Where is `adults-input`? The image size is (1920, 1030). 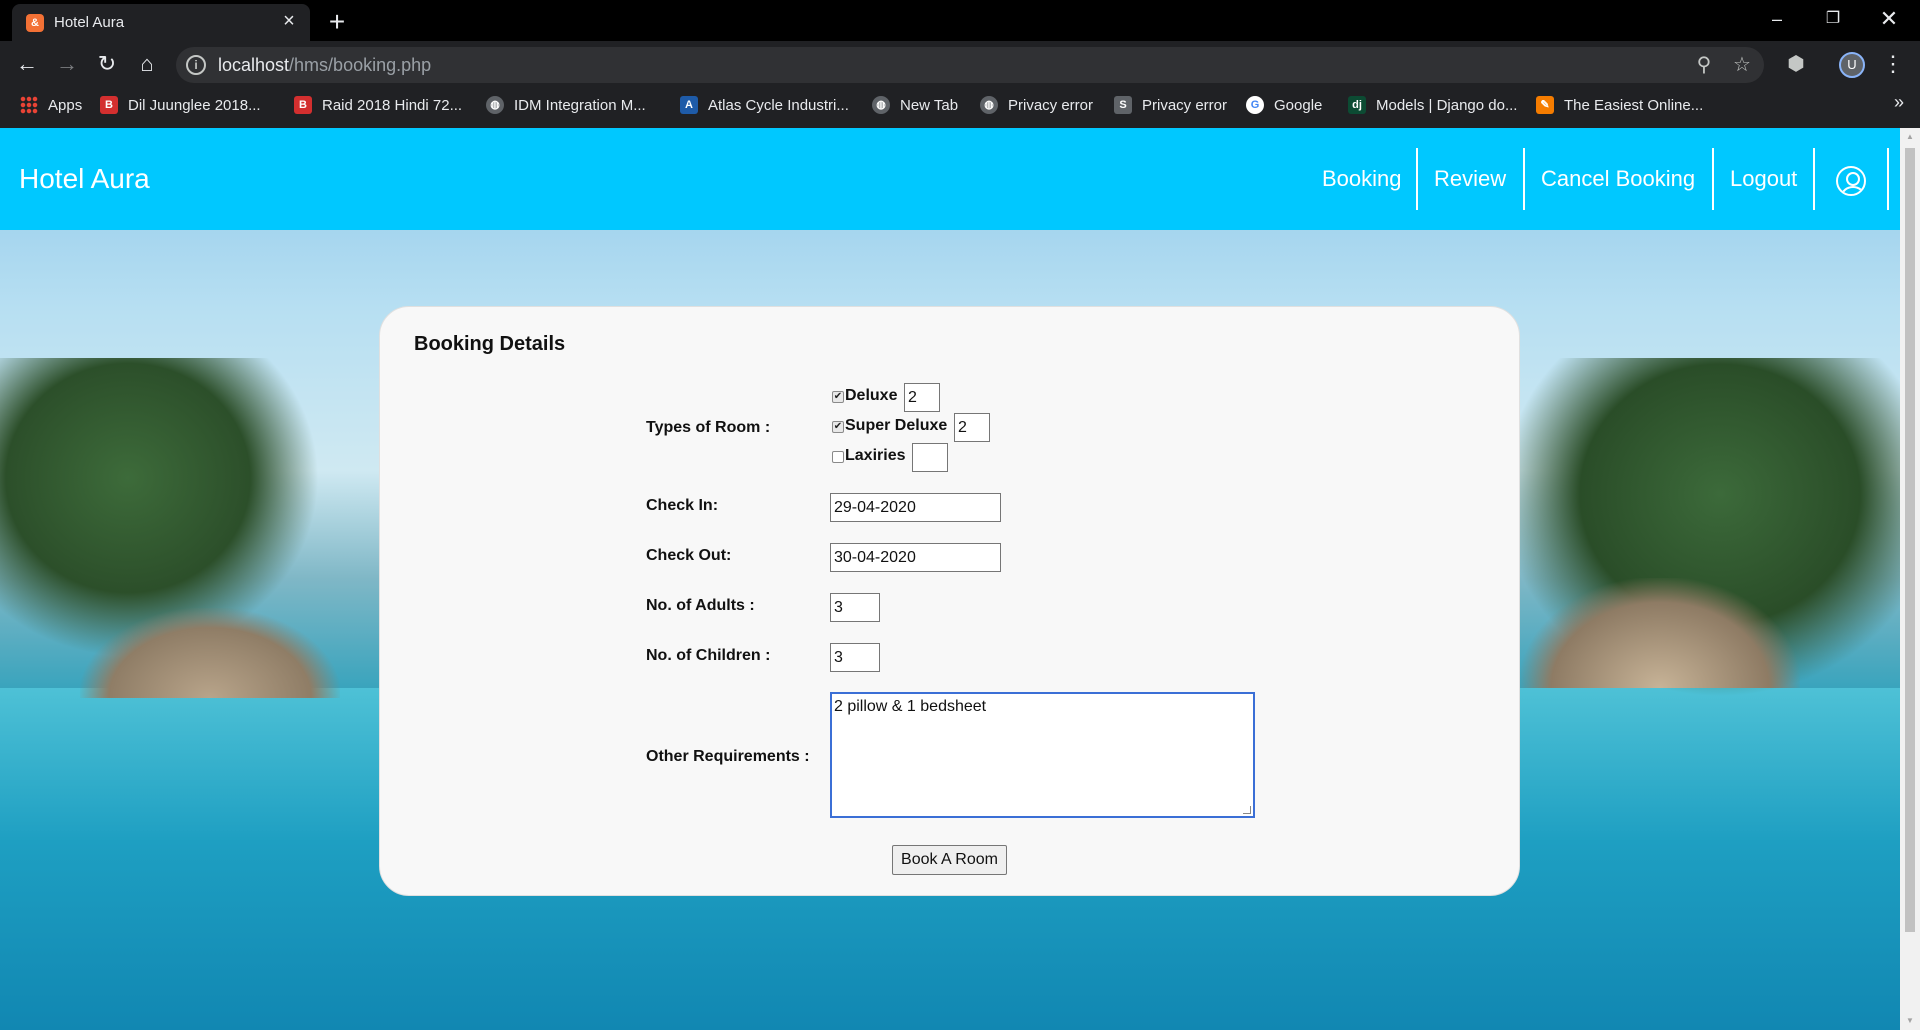 adults-input is located at coordinates (855, 607).